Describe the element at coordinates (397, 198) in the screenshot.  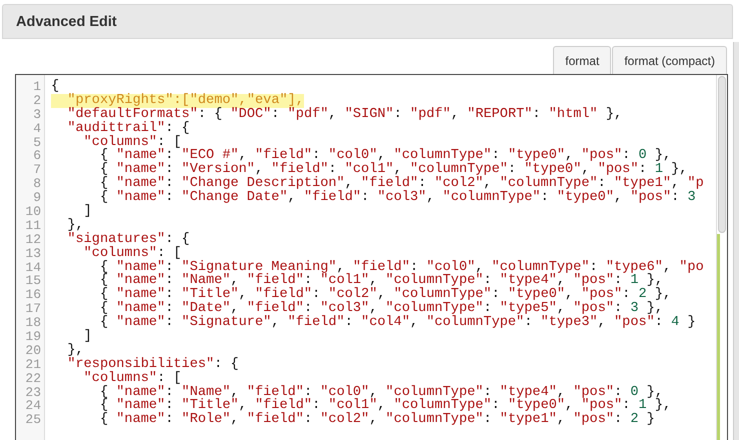
I see `code-line: { "name": "Change Date", "field": "col3", "columnType": "type0", "pos": 3` at that location.